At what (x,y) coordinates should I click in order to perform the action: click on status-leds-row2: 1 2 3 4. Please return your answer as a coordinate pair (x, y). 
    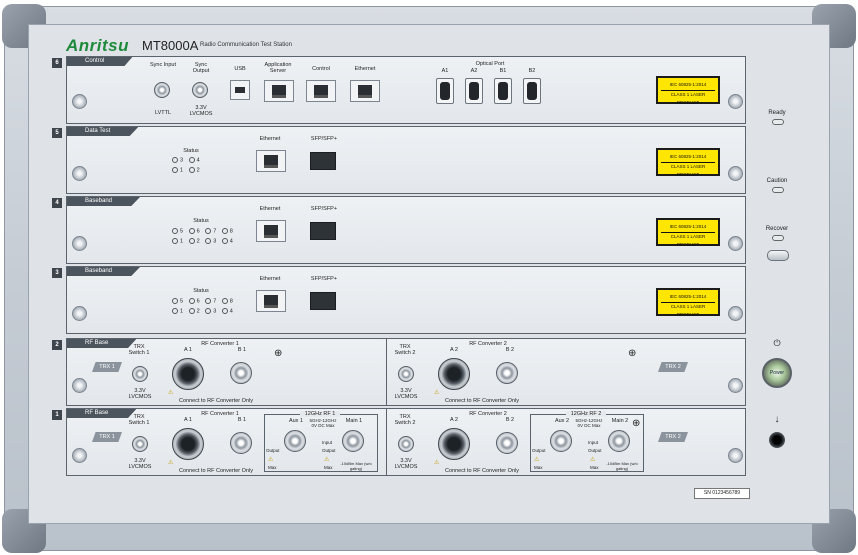
    Looking at the image, I should click on (202, 241).